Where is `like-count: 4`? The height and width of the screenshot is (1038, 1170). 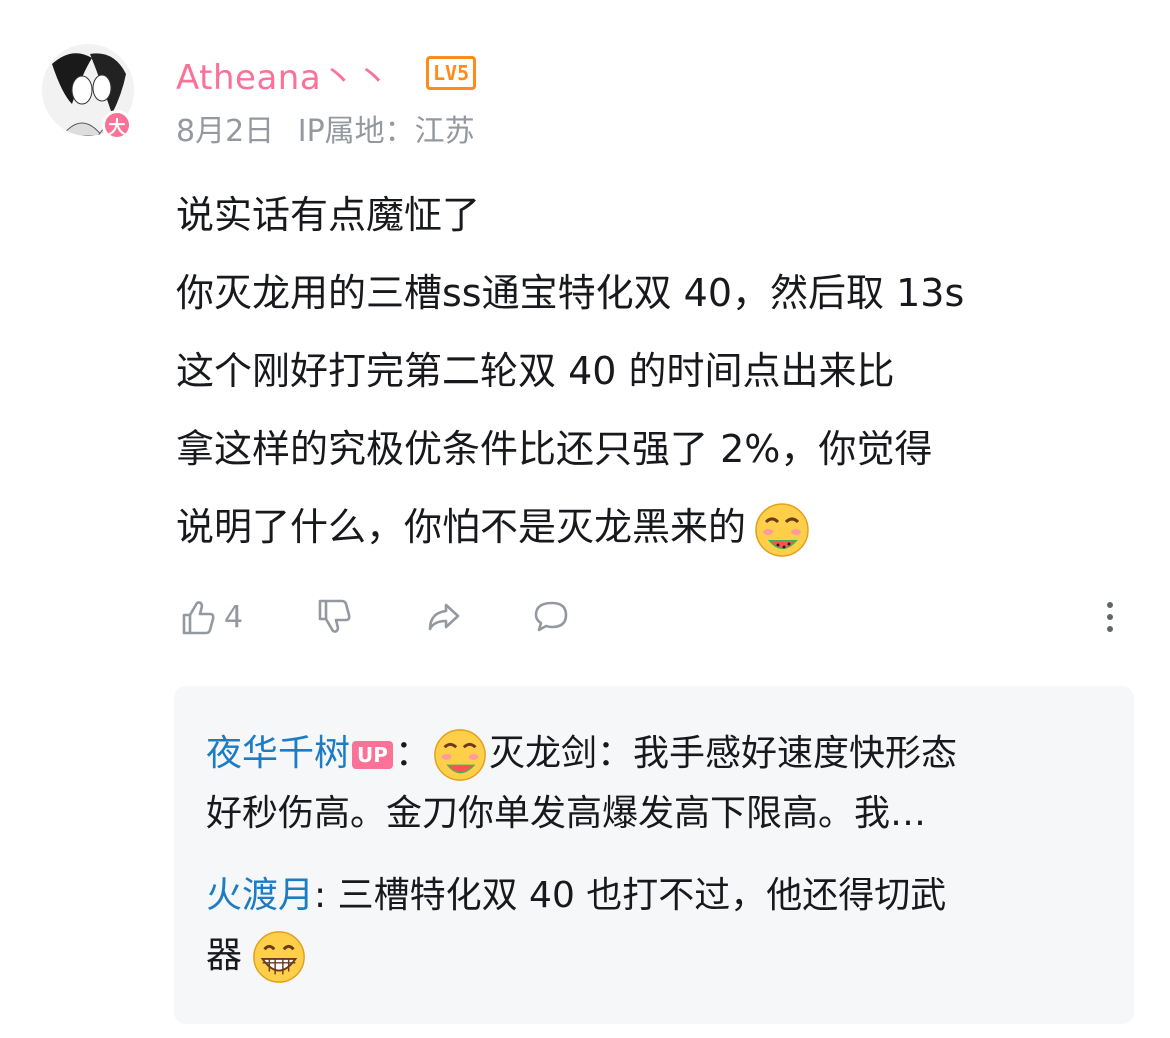
like-count: 4 is located at coordinates (234, 617).